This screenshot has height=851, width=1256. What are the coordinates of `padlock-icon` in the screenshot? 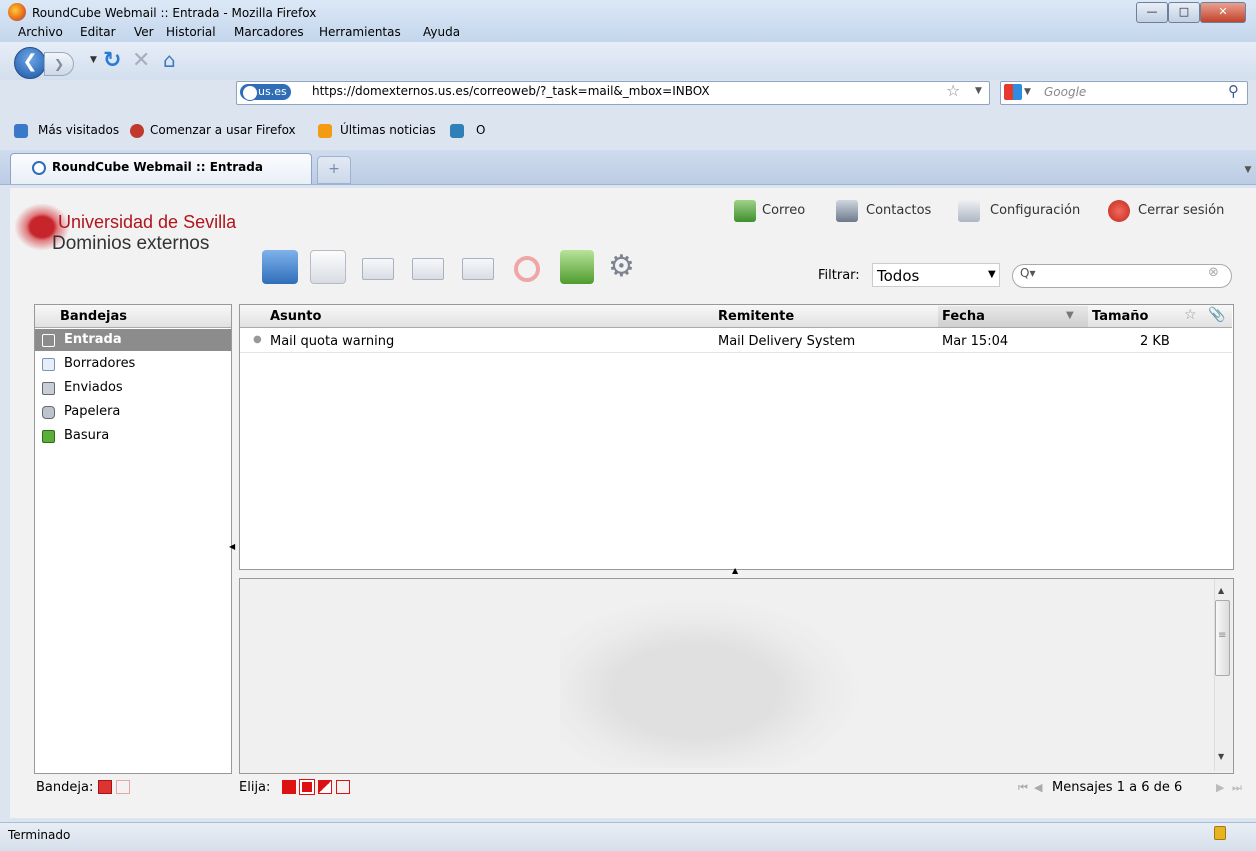 It's located at (1220, 833).